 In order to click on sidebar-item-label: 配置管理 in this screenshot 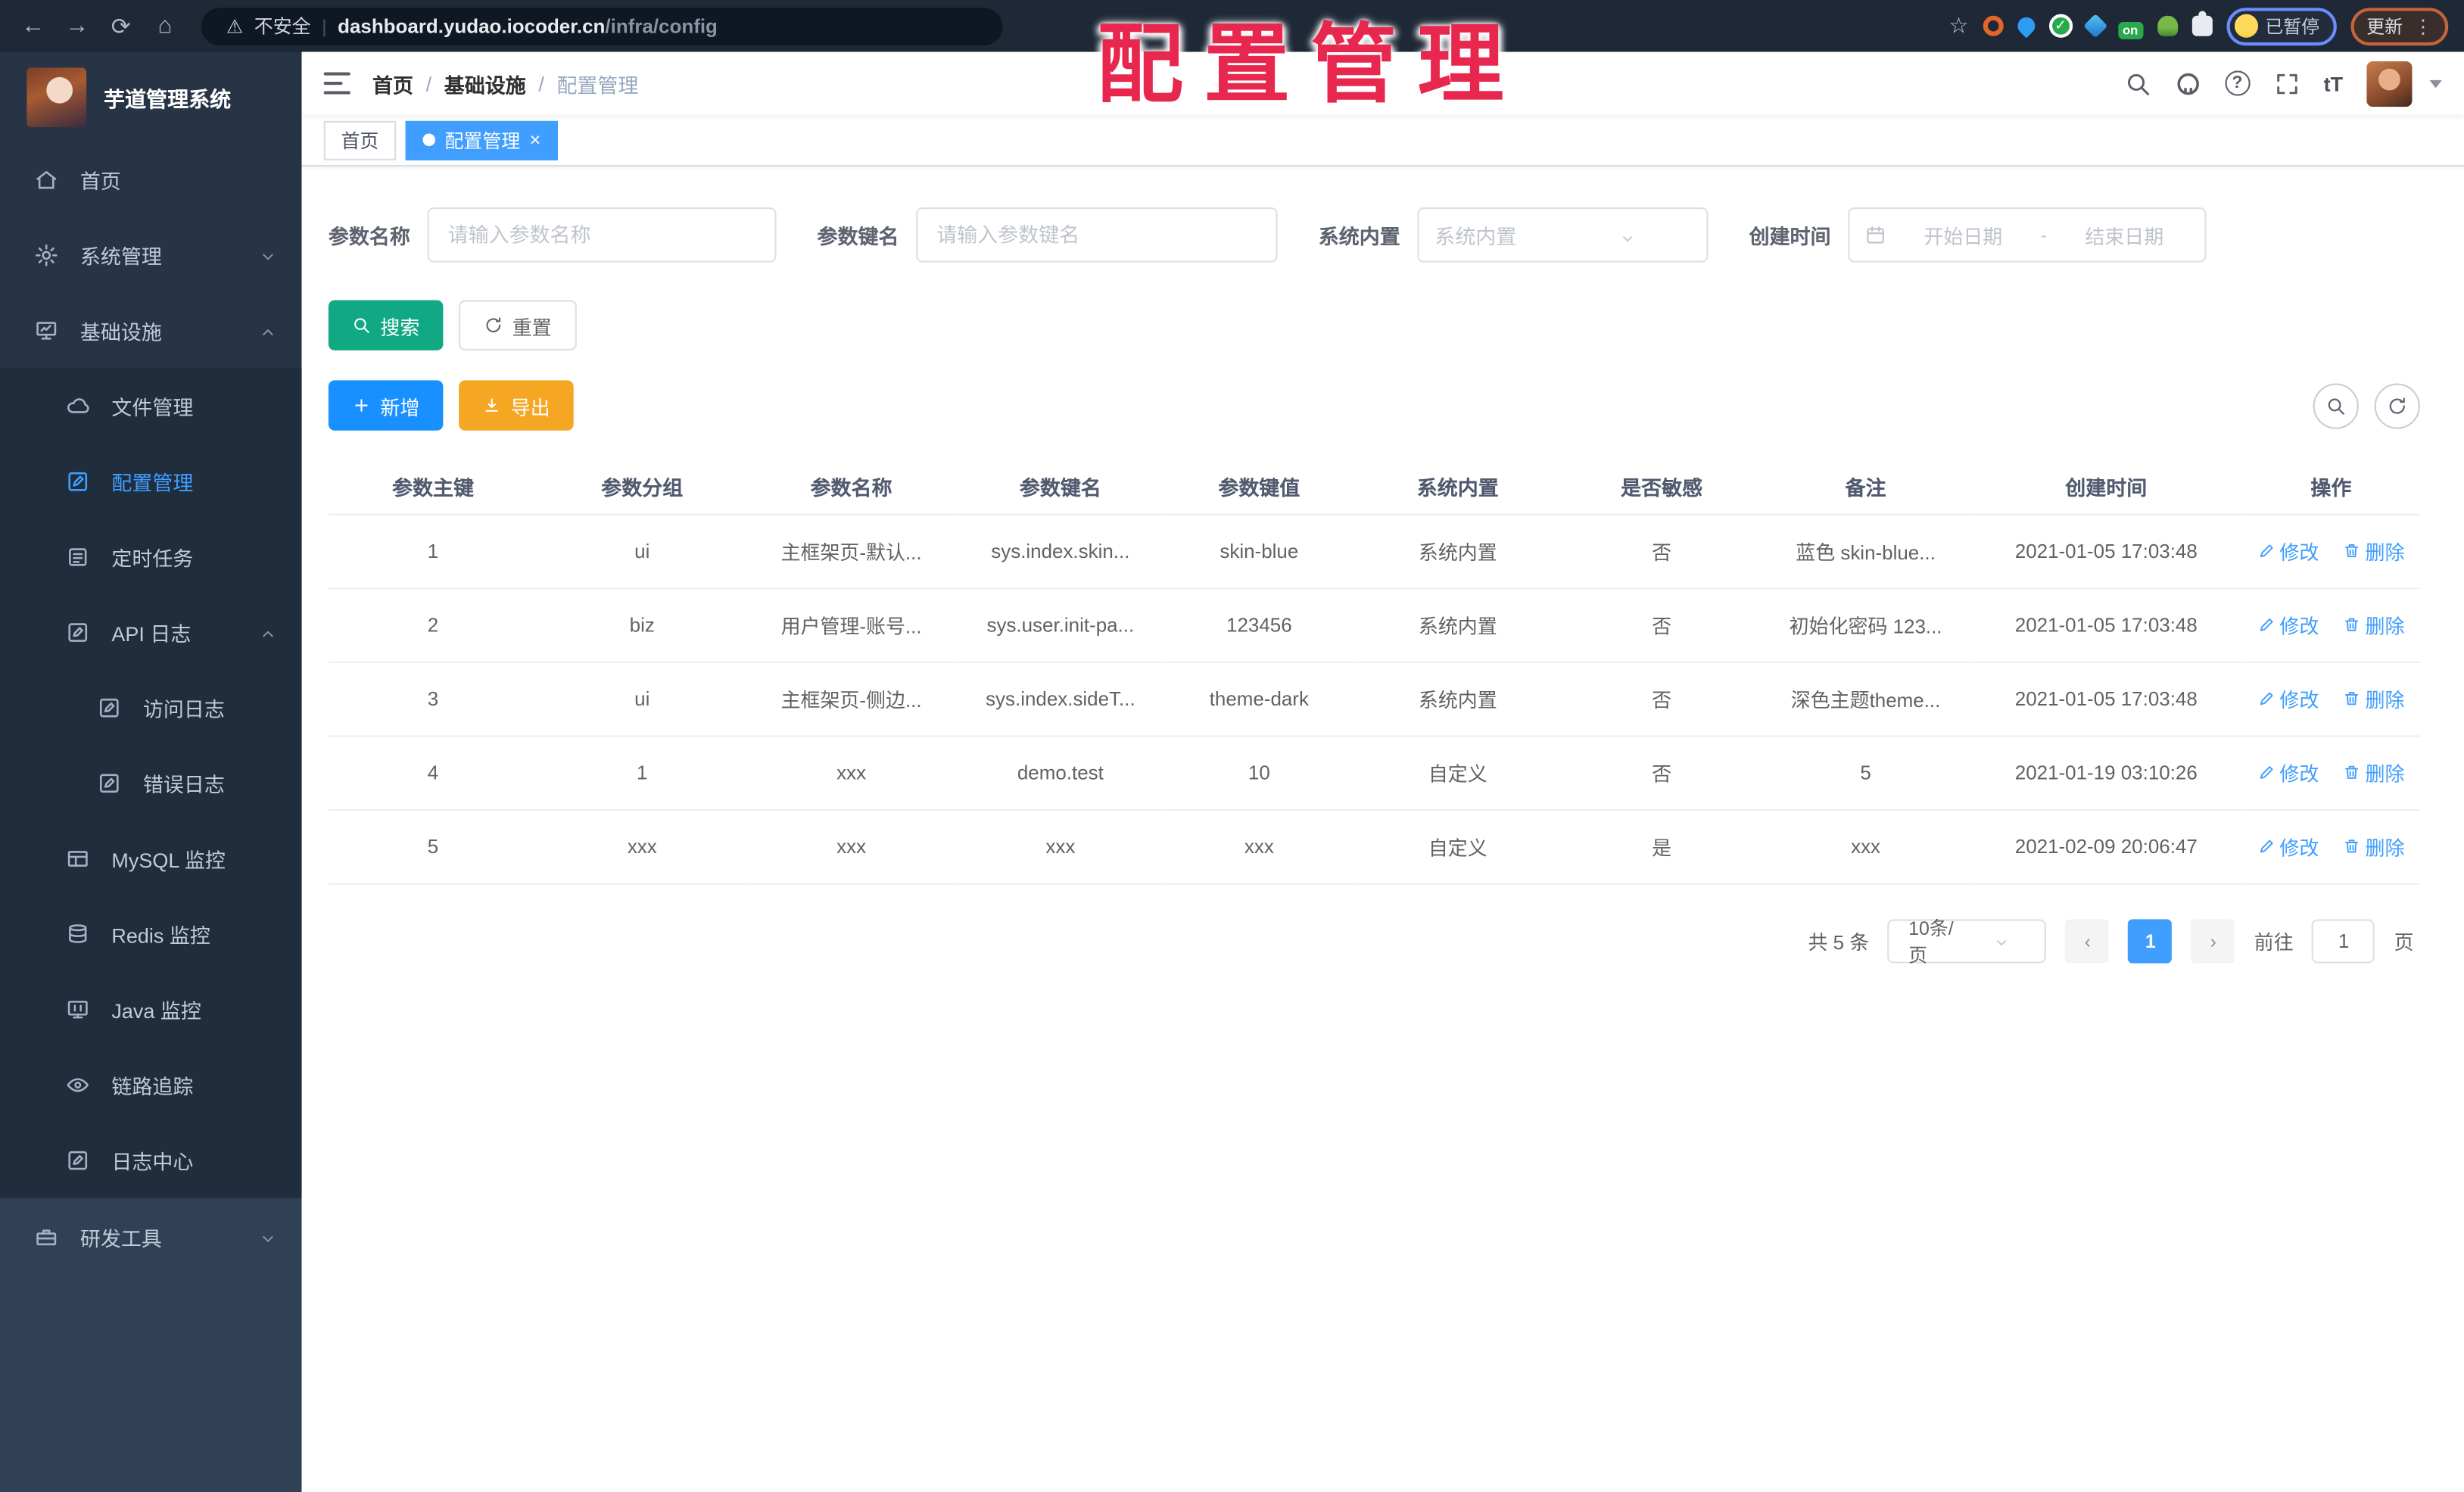, I will do `click(152, 482)`.